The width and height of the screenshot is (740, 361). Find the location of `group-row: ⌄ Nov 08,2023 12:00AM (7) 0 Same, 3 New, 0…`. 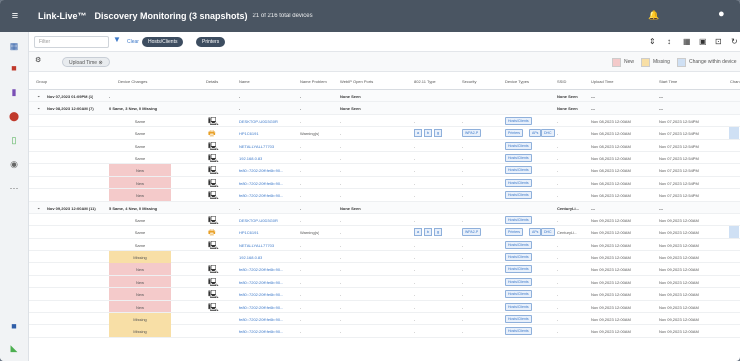

group-row: ⌄ Nov 08,2023 12:00AM (7) 0 Same, 3 New, 0… is located at coordinates (384, 108).